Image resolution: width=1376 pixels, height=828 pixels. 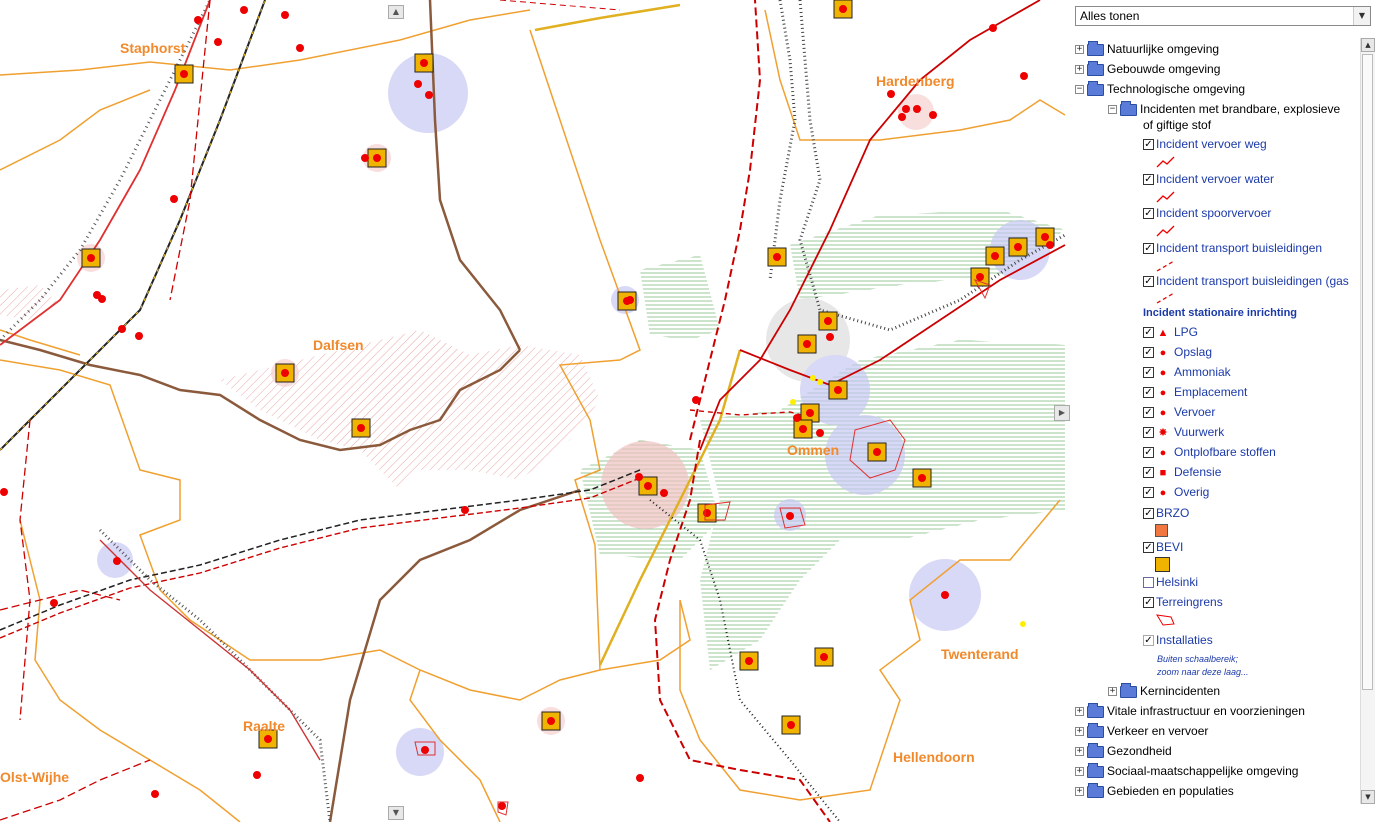 I want to click on layer-ammoniak: ✓ ● Ammoniak, so click(x=1187, y=372).